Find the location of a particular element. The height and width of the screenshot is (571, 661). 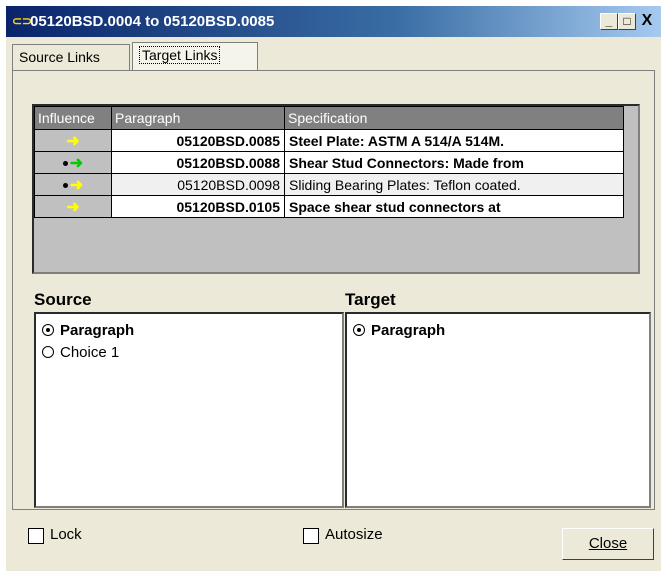

tab-target-links: Target Links is located at coordinates (195, 56).